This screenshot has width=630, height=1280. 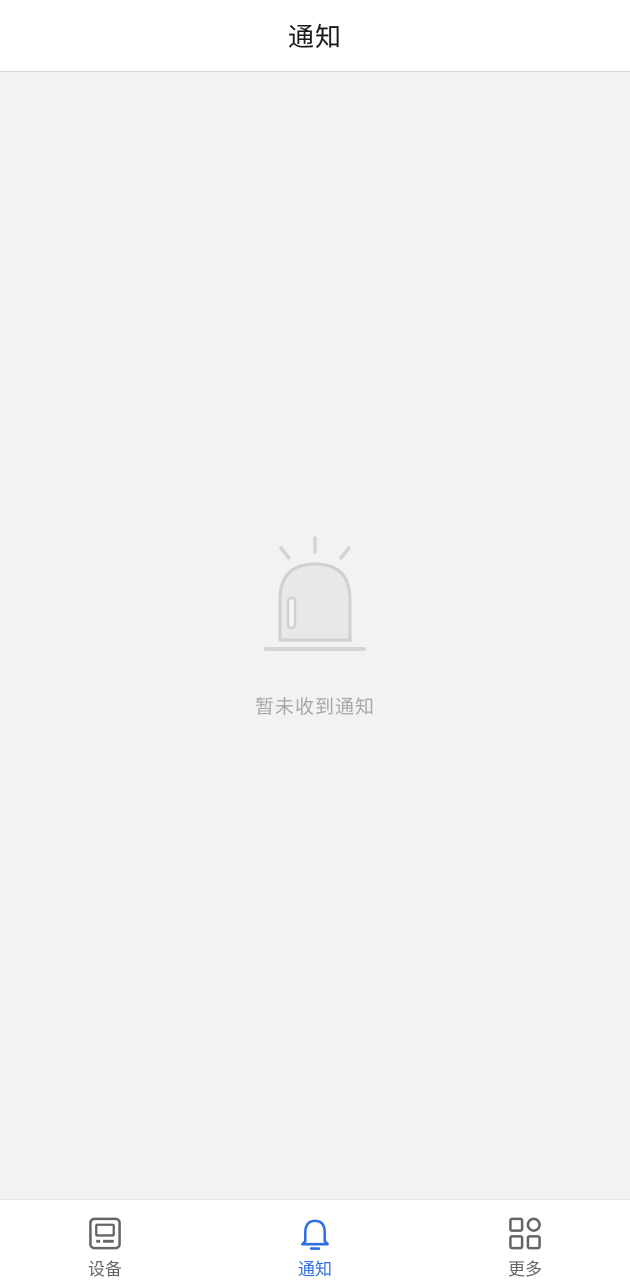 I want to click on tab-label-notifications: 通知, so click(x=315, y=1270).